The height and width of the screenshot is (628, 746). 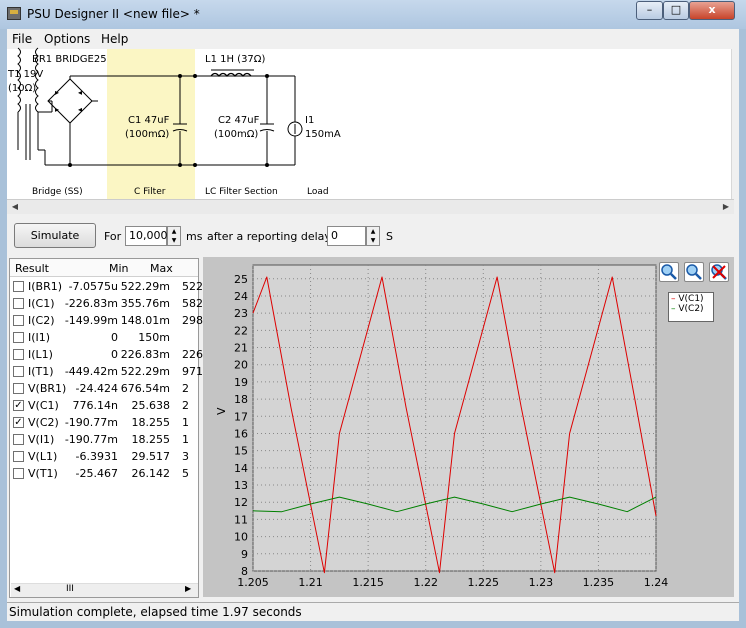 I want to click on result-min: -449.42m, so click(x=91, y=371).